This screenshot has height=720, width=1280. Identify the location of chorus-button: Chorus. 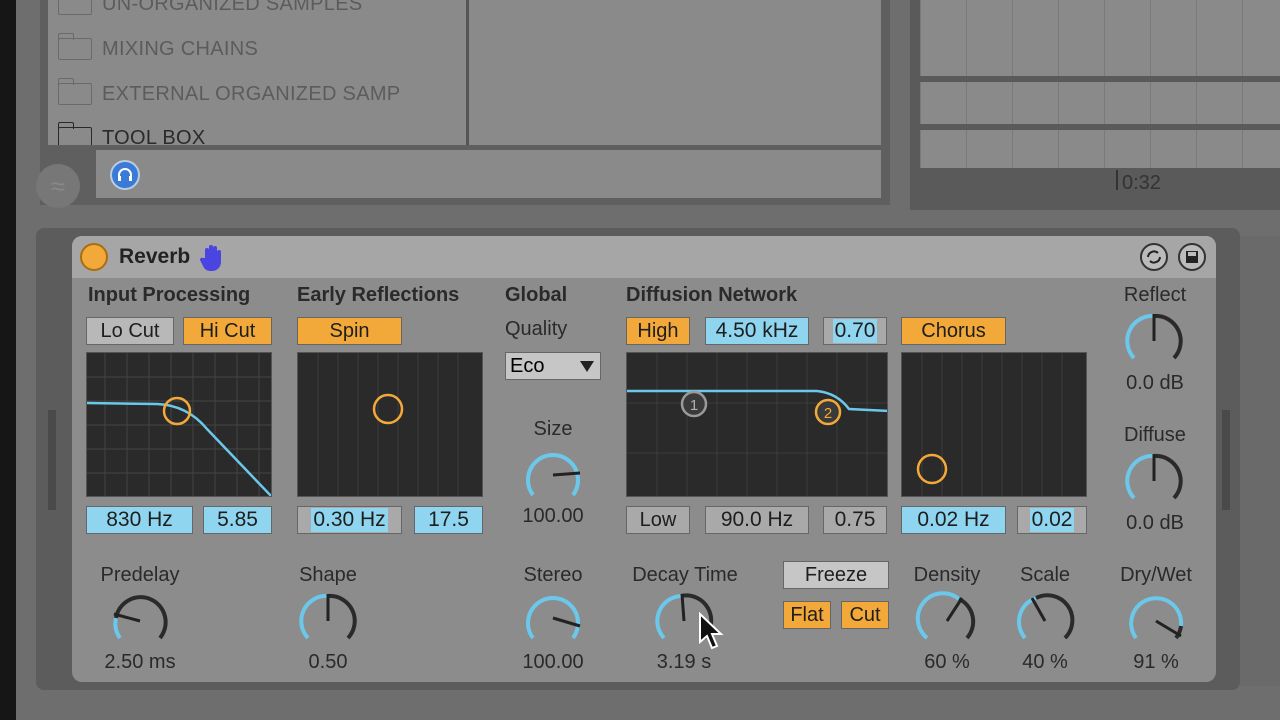
(953, 331).